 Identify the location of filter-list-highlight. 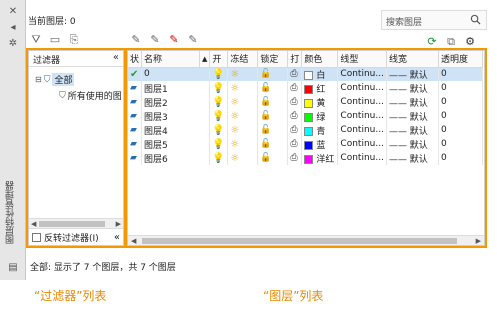
(76, 148).